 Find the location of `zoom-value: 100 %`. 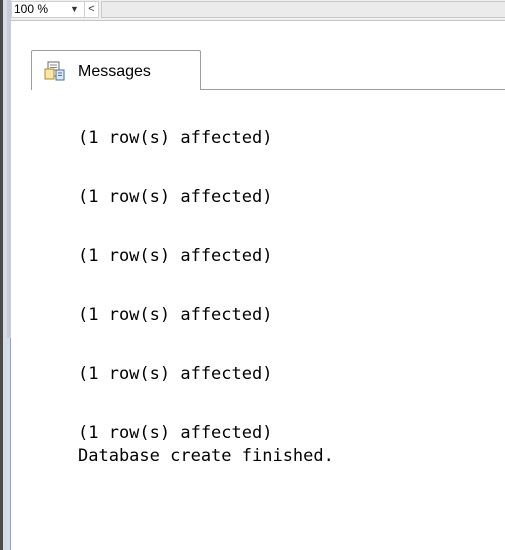

zoom-value: 100 % is located at coordinates (31, 9).